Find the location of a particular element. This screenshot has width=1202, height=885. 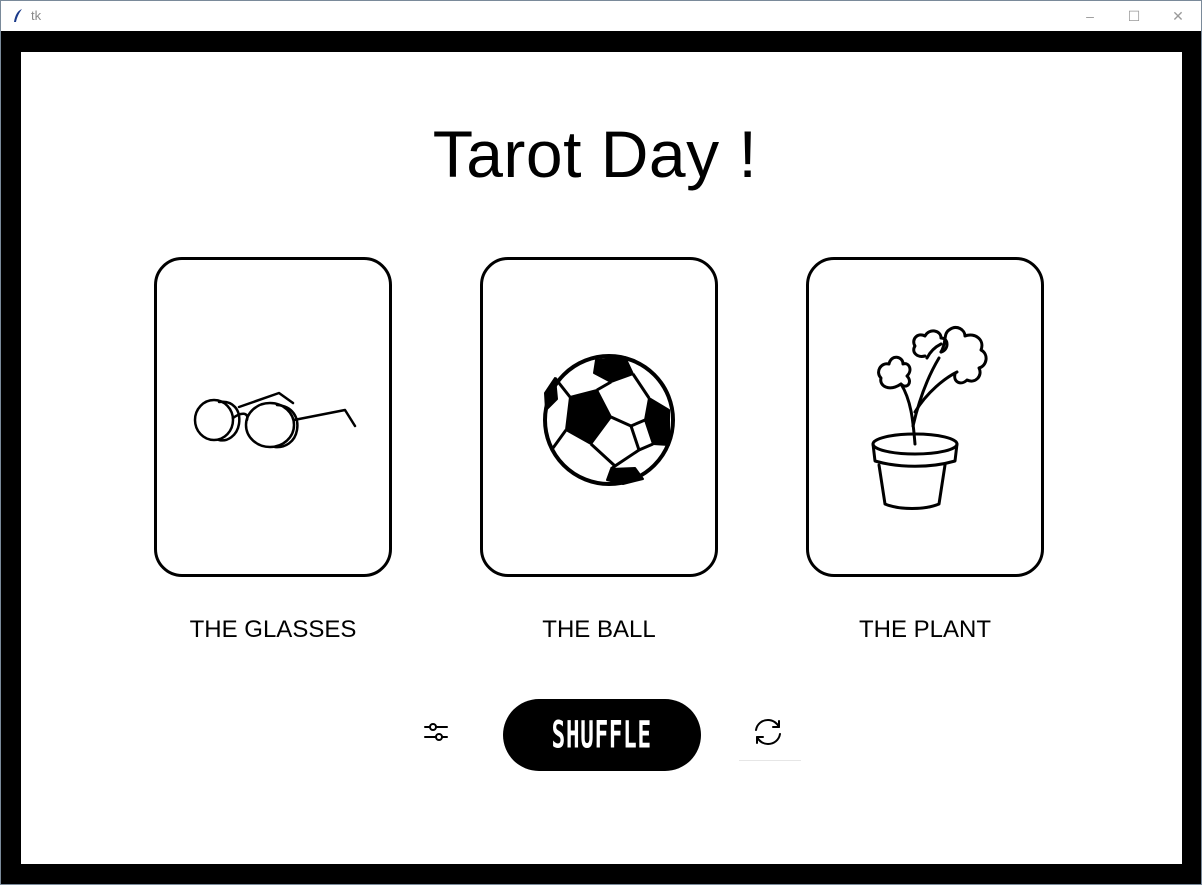

card-plant is located at coordinates (925, 417).